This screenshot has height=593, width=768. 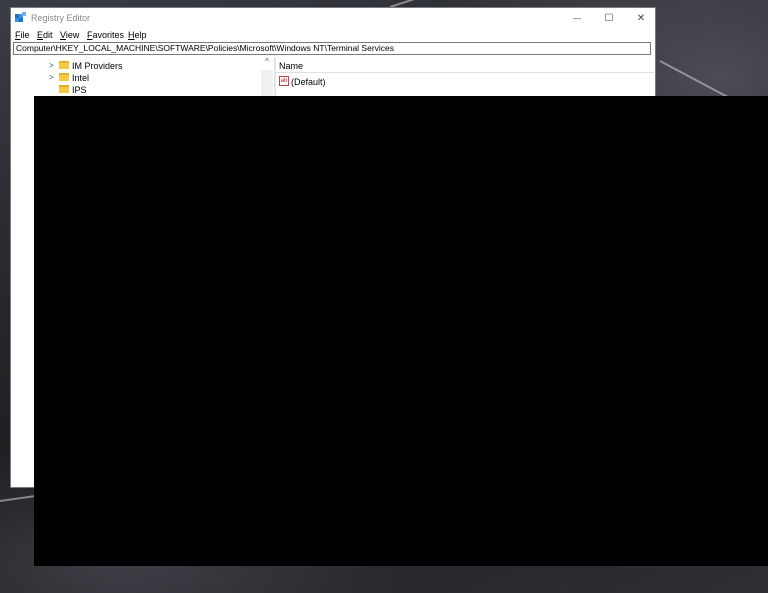 I want to click on minimize-icon: —, so click(x=577, y=18).